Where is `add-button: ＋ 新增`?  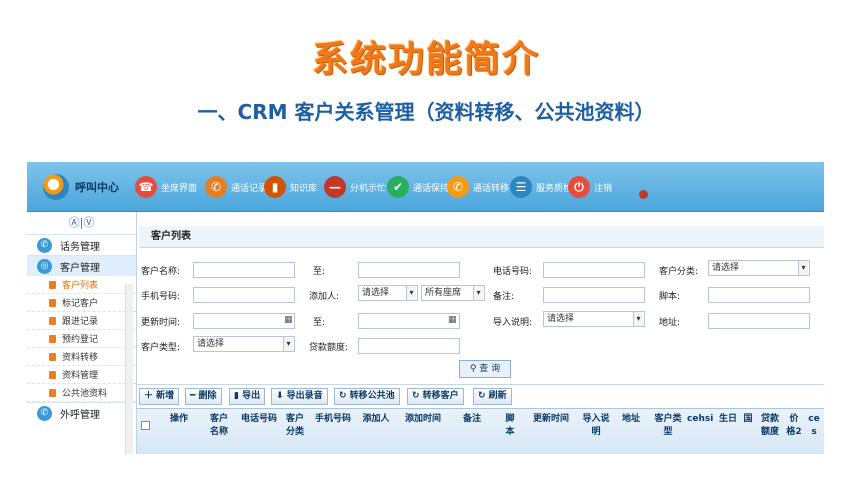
add-button: ＋ 新增 is located at coordinates (159, 396).